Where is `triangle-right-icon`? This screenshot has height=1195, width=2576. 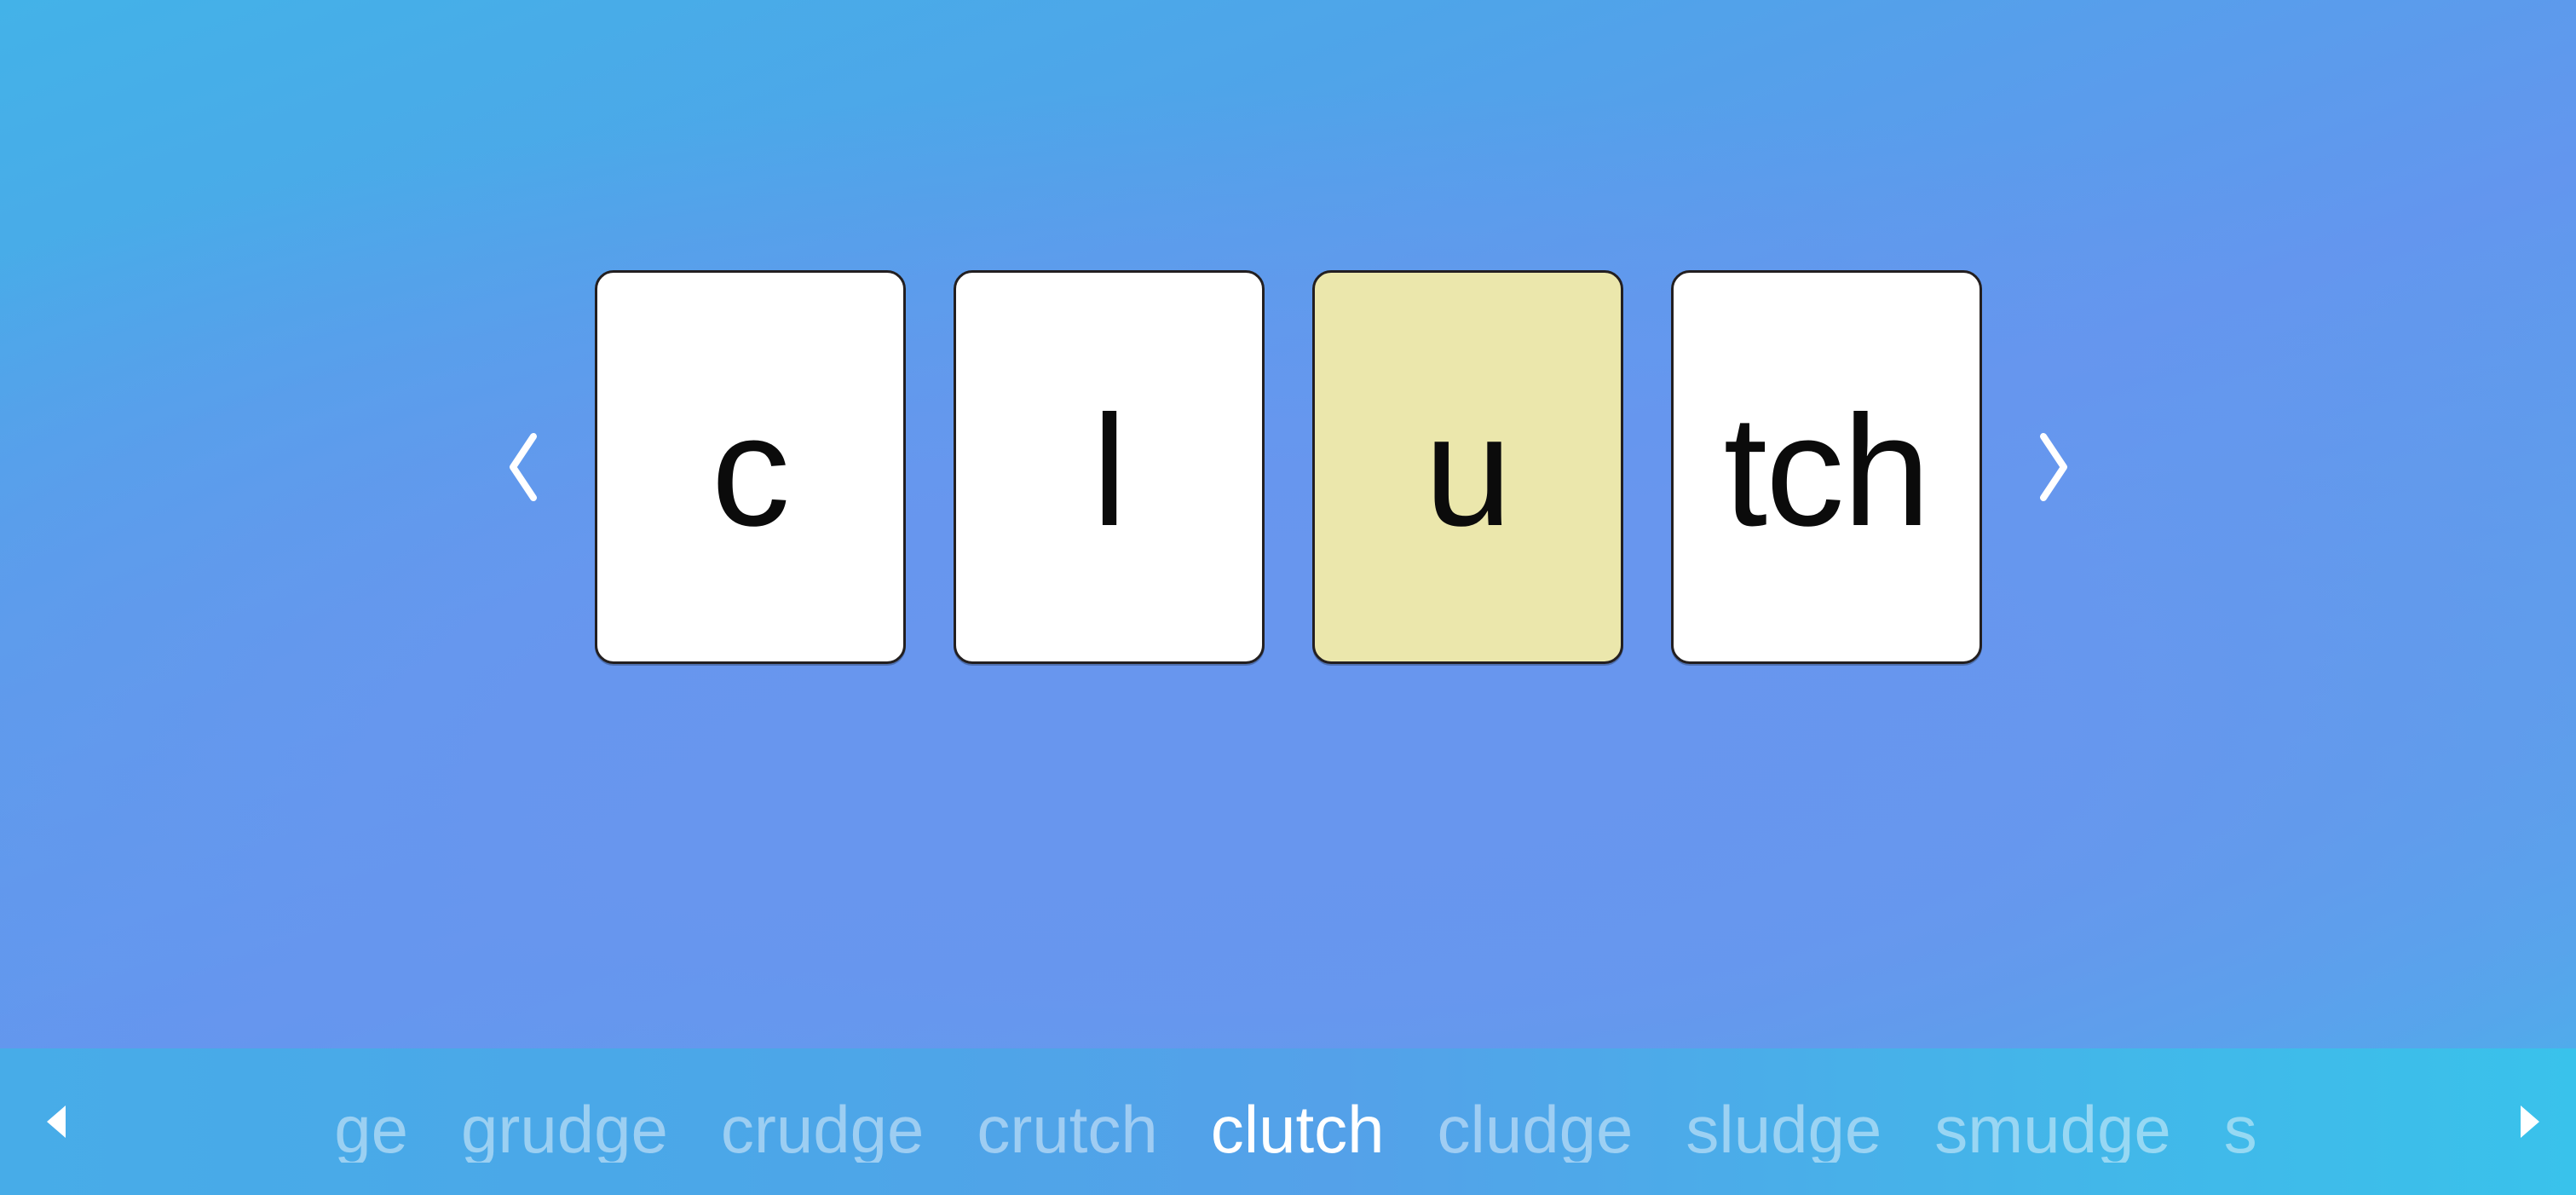
triangle-right-icon is located at coordinates (2530, 1122).